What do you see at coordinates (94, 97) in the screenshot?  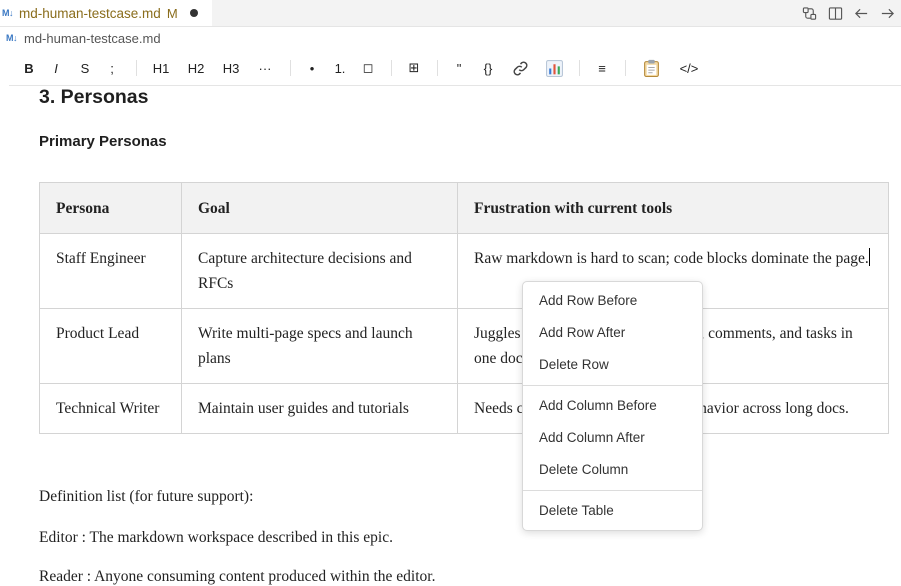 I see `section-heading: 3. Personas` at bounding box center [94, 97].